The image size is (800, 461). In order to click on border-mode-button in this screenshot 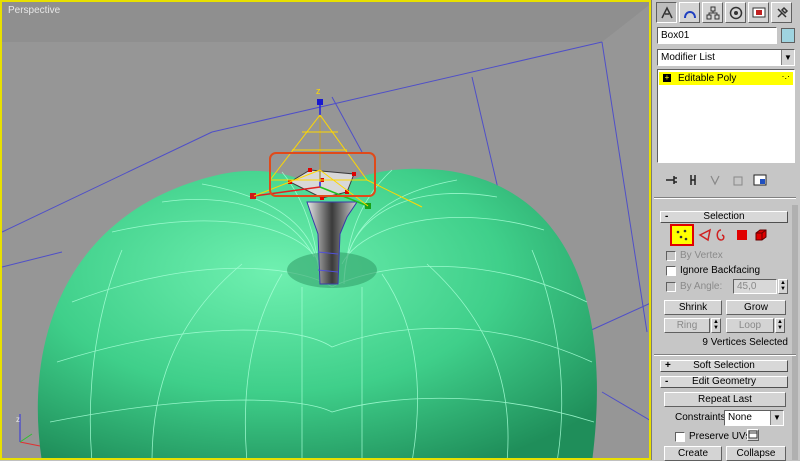, I will do `click(721, 235)`.